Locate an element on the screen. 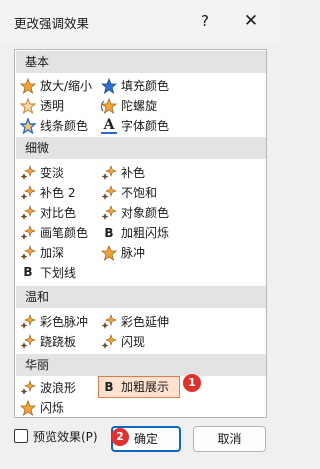  effect-label: 画笔颜色 is located at coordinates (64, 233).